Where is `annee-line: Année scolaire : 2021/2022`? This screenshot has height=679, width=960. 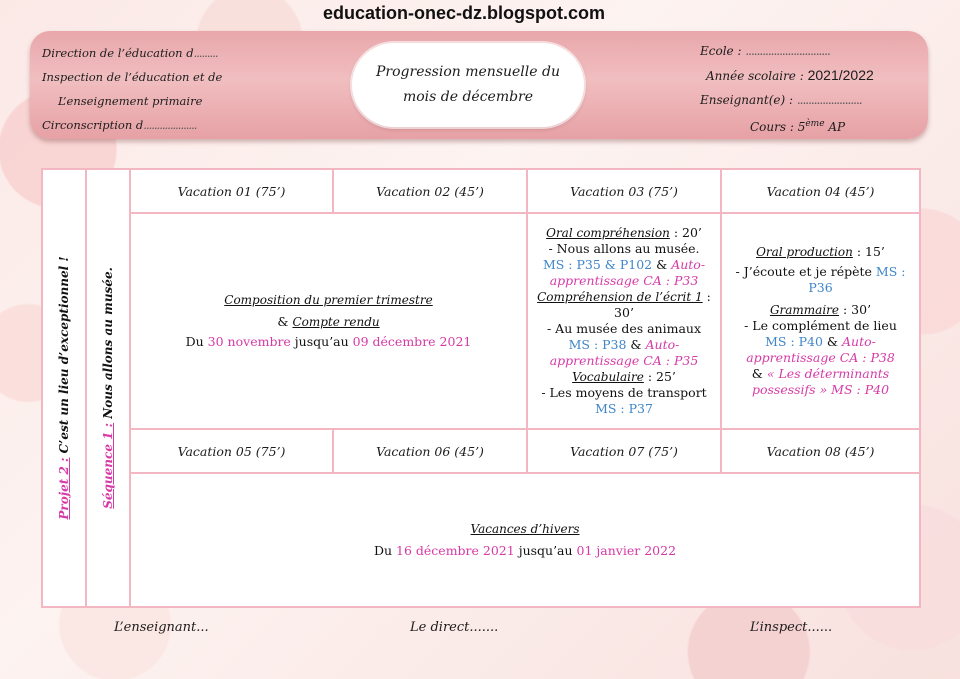
annee-line: Année scolaire : 2021/2022 is located at coordinates (790, 75).